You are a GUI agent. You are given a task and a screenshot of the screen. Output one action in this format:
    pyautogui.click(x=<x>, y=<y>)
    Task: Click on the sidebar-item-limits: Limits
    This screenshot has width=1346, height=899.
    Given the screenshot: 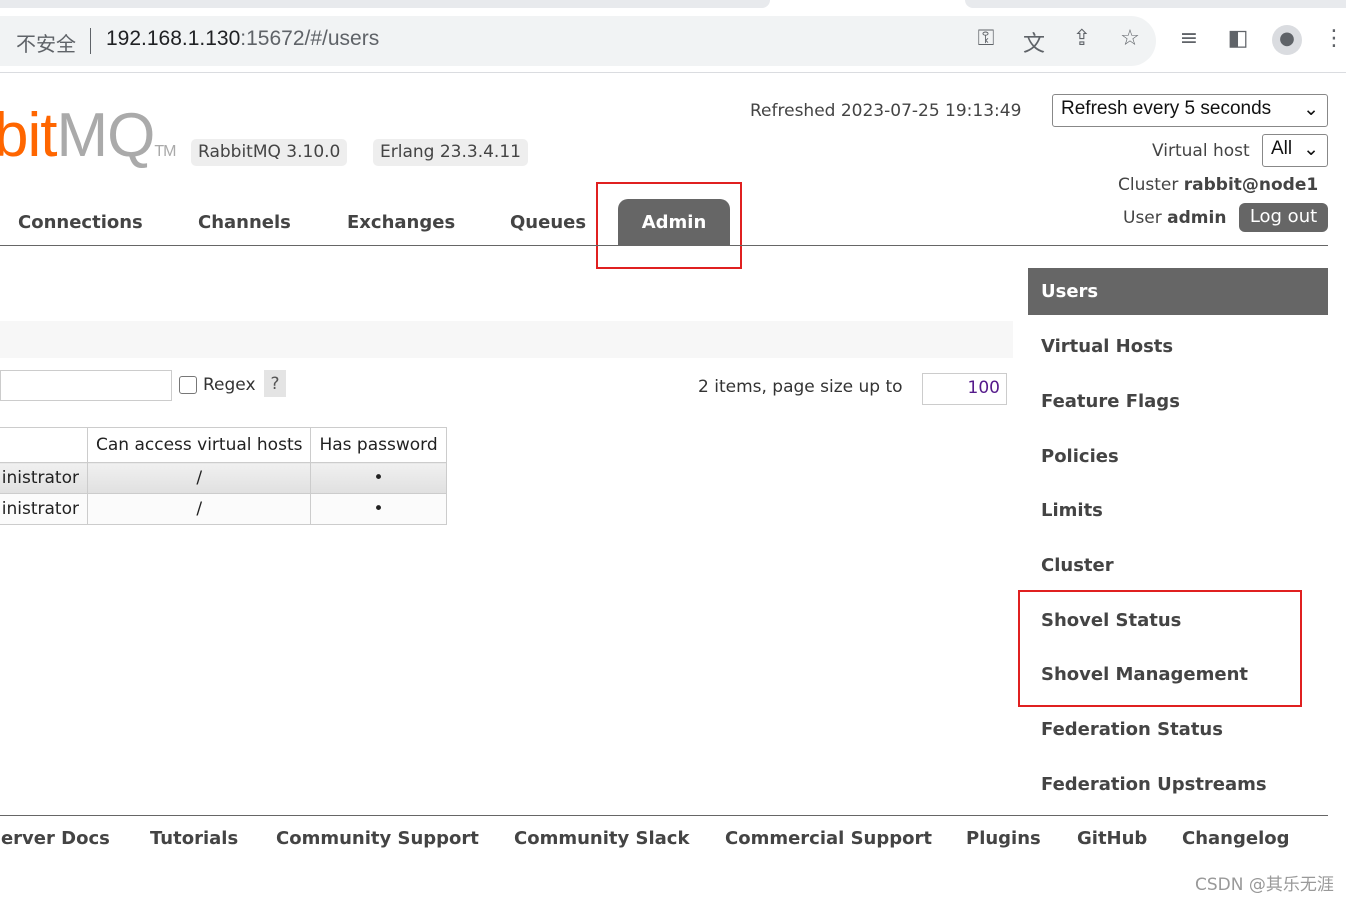 What is the action you would take?
    pyautogui.click(x=1072, y=510)
    